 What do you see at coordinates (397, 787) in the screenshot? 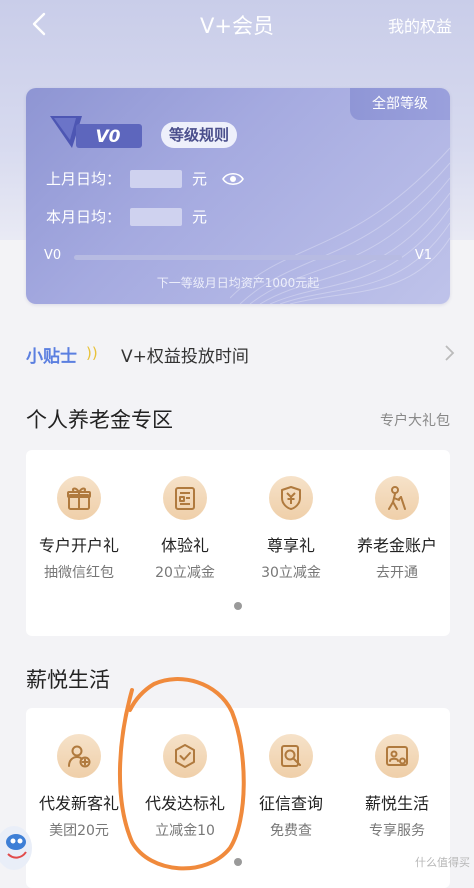
I see `salary-item: 薪悦生活 专享服务` at bounding box center [397, 787].